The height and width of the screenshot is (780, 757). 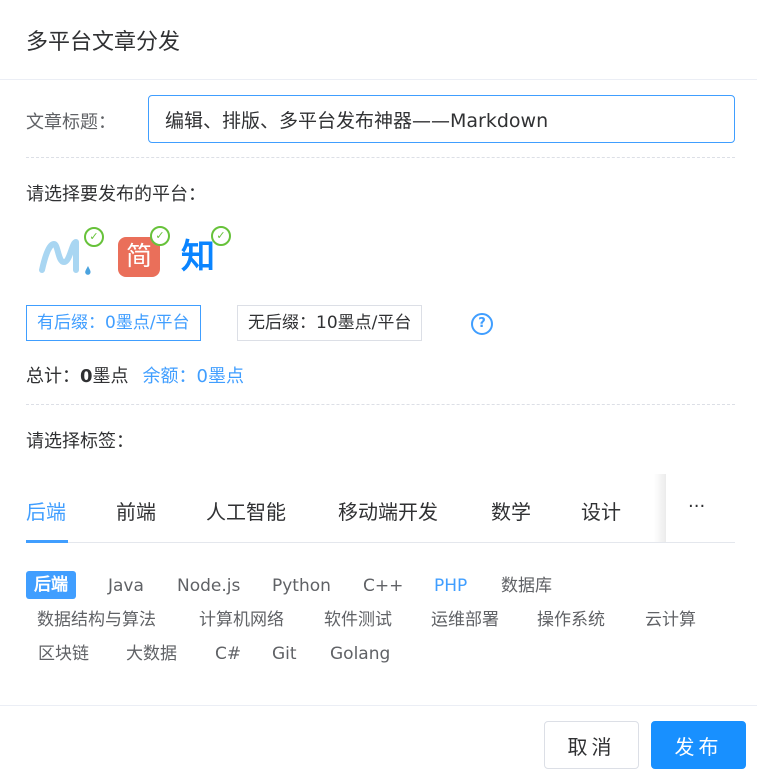 What do you see at coordinates (388, 510) in the screenshot?
I see `tab-mobile: 移动端开发` at bounding box center [388, 510].